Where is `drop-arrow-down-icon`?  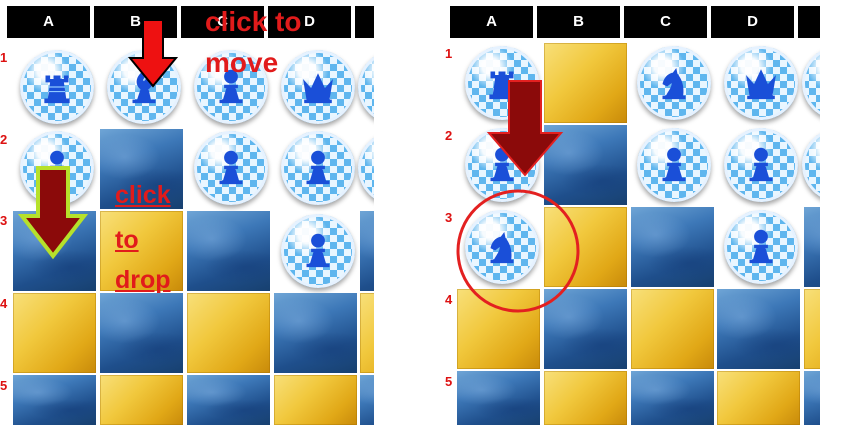
drop-arrow-down-icon is located at coordinates (53, 213).